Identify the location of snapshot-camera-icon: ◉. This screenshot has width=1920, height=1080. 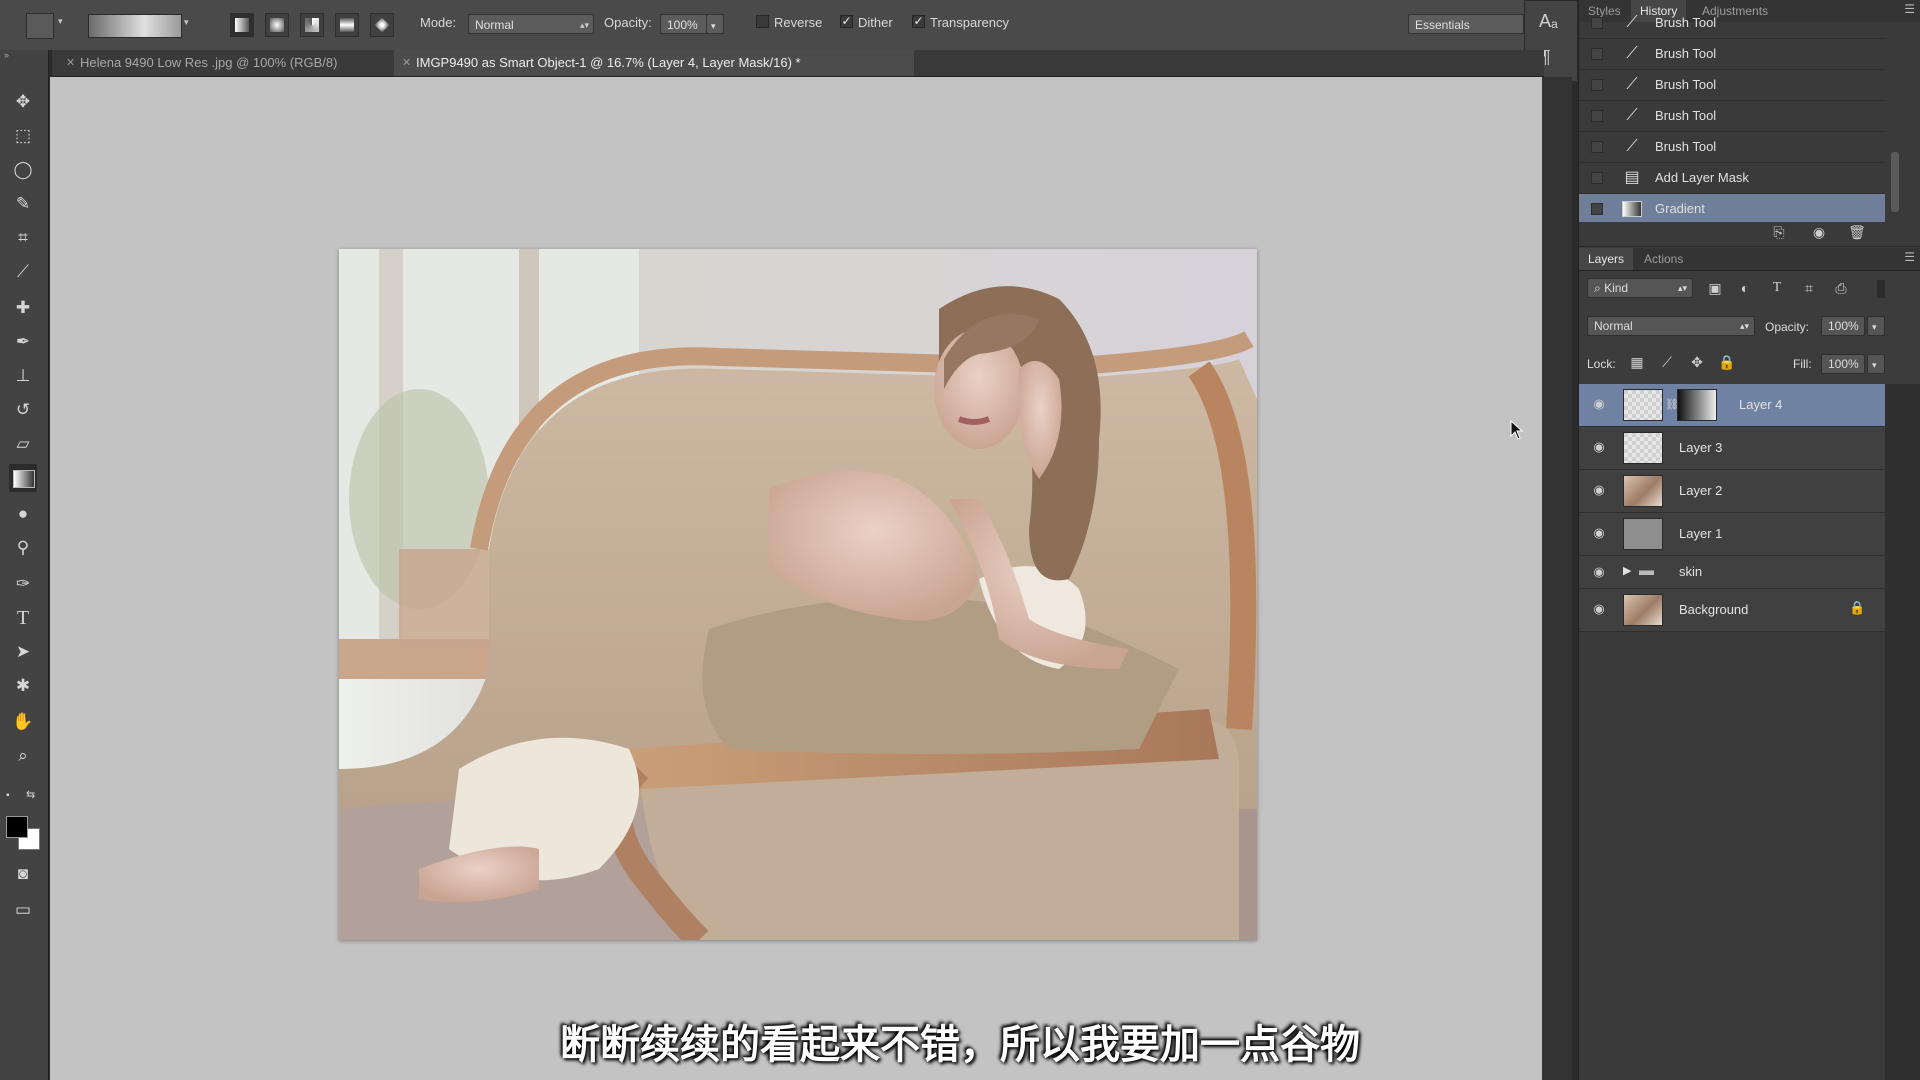
(1819, 232).